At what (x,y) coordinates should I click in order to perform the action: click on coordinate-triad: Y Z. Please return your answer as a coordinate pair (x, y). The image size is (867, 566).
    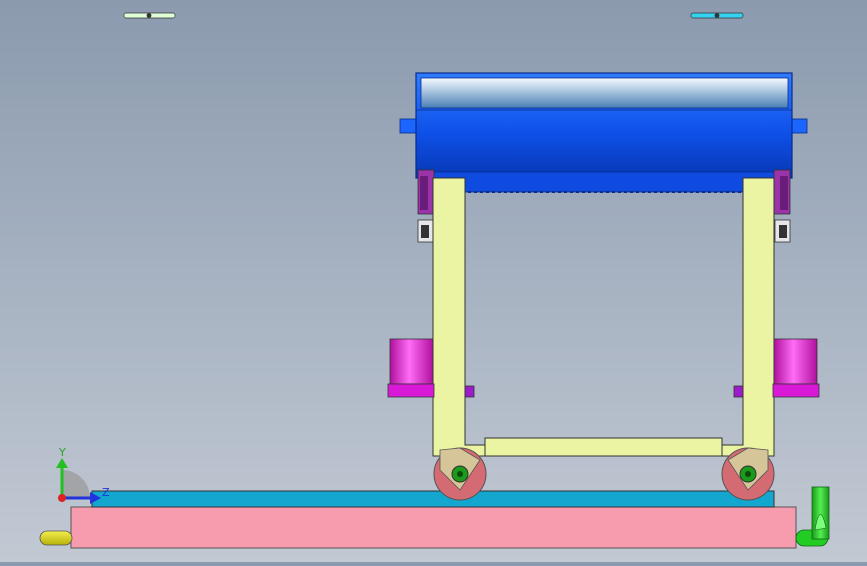
    Looking at the image, I should click on (83, 475).